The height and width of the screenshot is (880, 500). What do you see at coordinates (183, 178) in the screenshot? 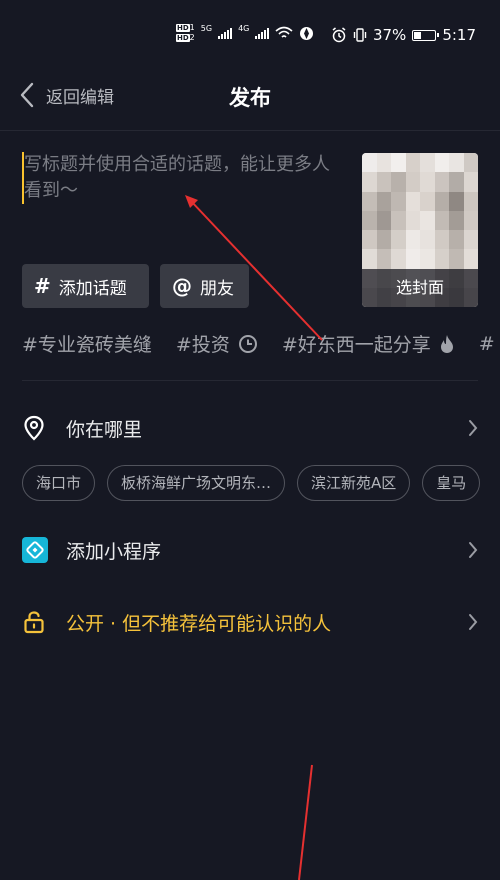
I see `caption-input: 写标题并使用合适的话题，能让更多人看到～` at bounding box center [183, 178].